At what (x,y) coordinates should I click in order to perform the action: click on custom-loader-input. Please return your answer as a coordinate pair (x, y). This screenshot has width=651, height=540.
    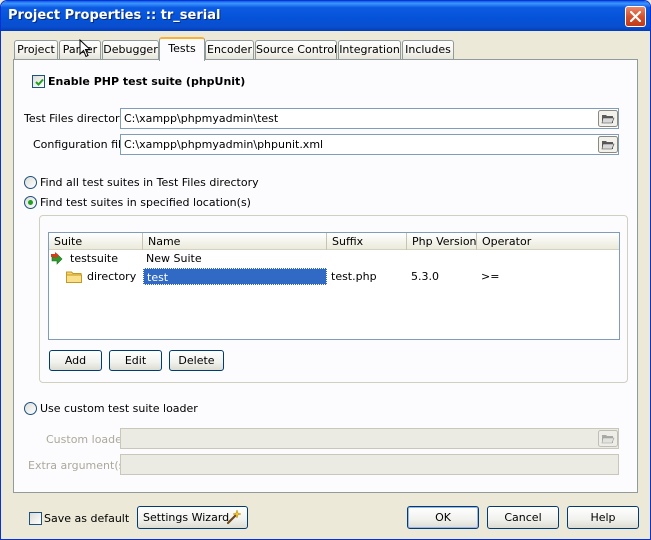
    Looking at the image, I should click on (369, 438).